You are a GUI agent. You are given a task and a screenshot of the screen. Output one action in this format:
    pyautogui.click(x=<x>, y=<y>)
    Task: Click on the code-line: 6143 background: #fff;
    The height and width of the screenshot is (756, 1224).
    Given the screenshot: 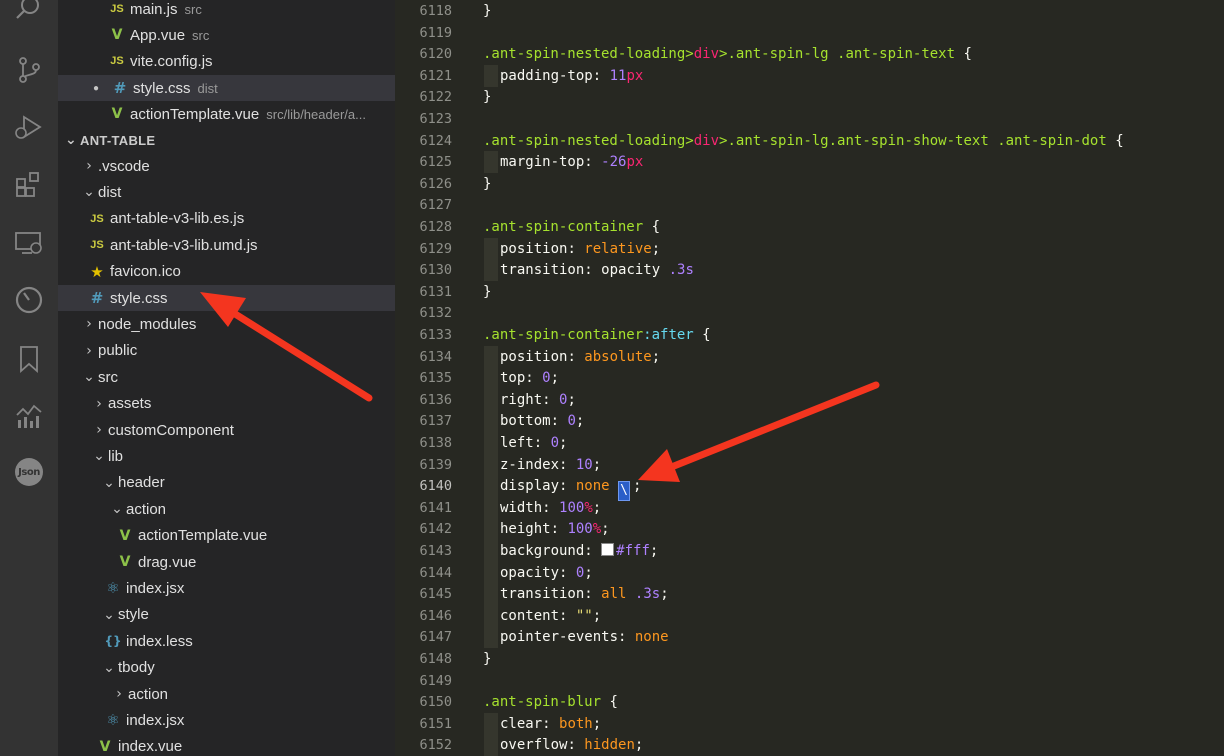 What is the action you would take?
    pyautogui.click(x=809, y=552)
    